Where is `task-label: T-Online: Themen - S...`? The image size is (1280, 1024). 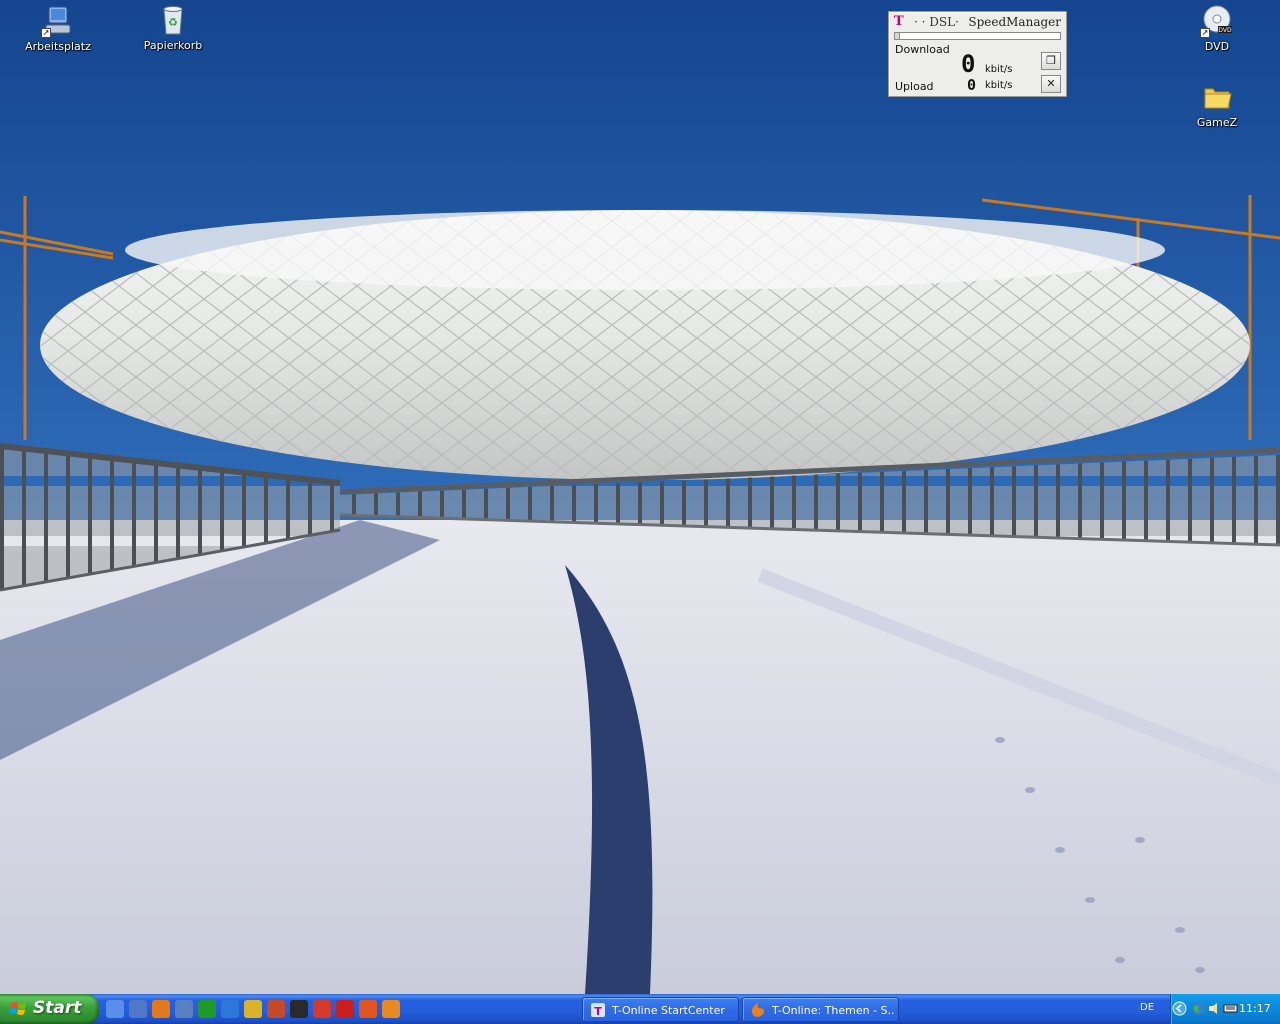 task-label: T-Online: Themen - S... is located at coordinates (833, 1010).